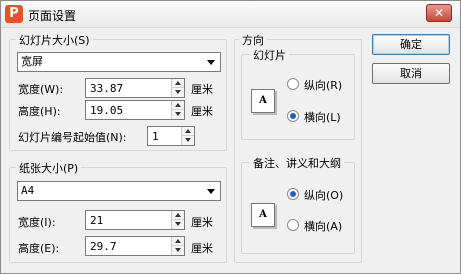 Image resolution: width=461 pixels, height=274 pixels. I want to click on slide-width-spinner, so click(177, 88).